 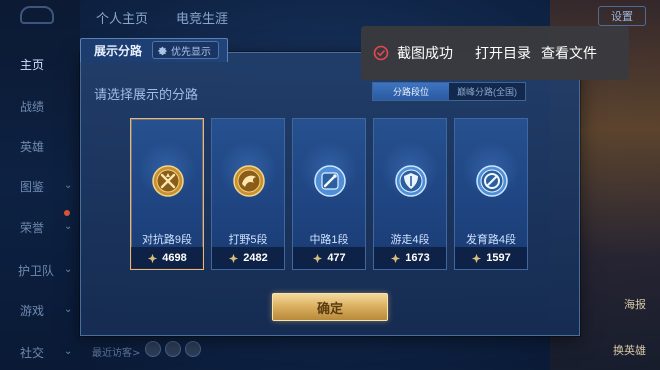 I want to click on sidebar-item-guard-team: 护卫队, so click(x=36, y=270).